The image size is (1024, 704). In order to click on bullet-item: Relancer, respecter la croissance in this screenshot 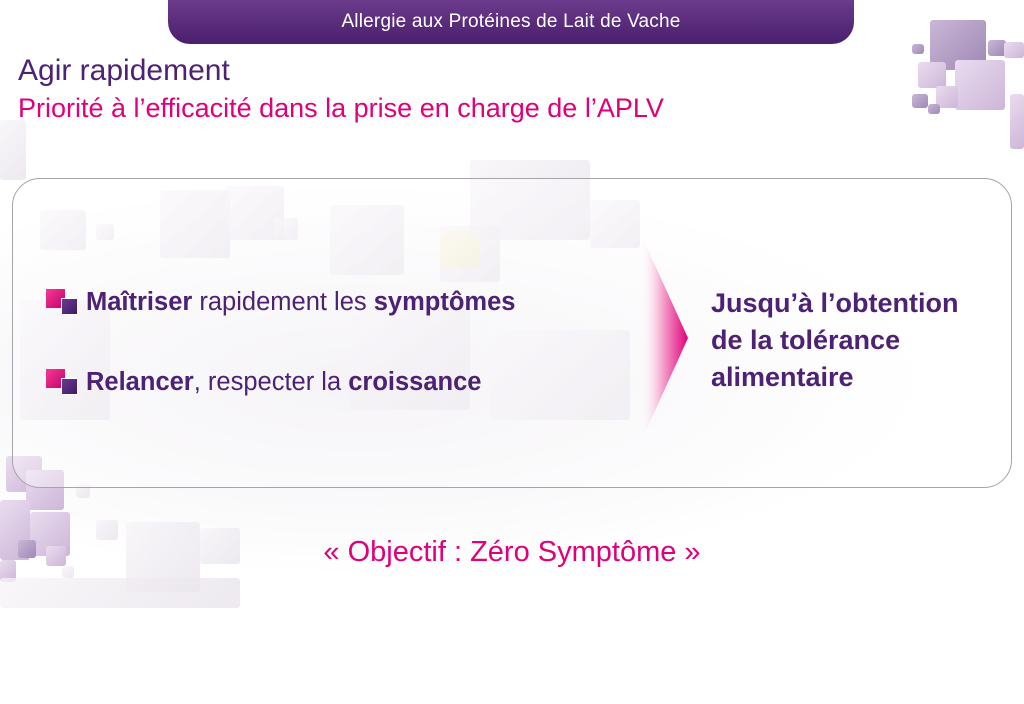, I will do `click(263, 382)`.